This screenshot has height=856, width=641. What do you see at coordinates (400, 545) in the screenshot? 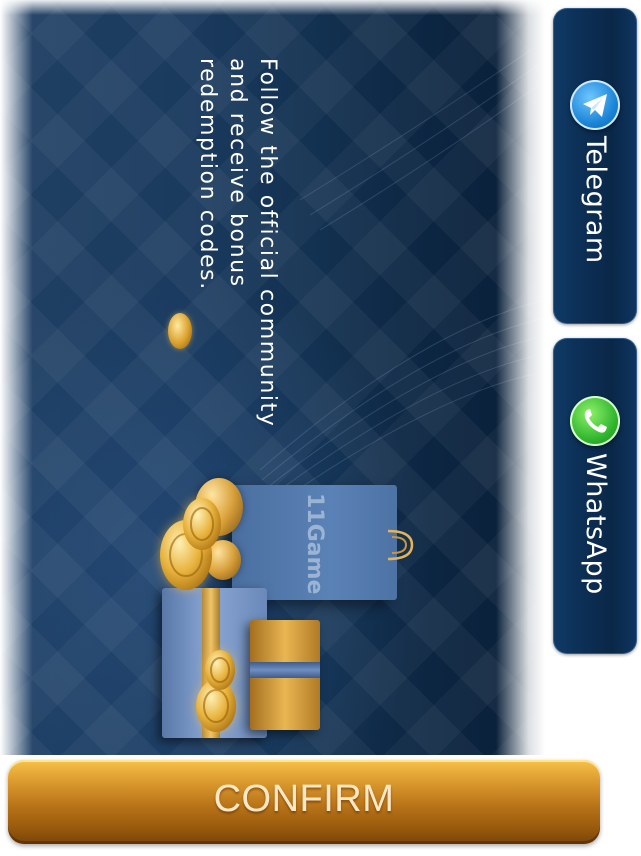
I see `bag-handle-icon` at bounding box center [400, 545].